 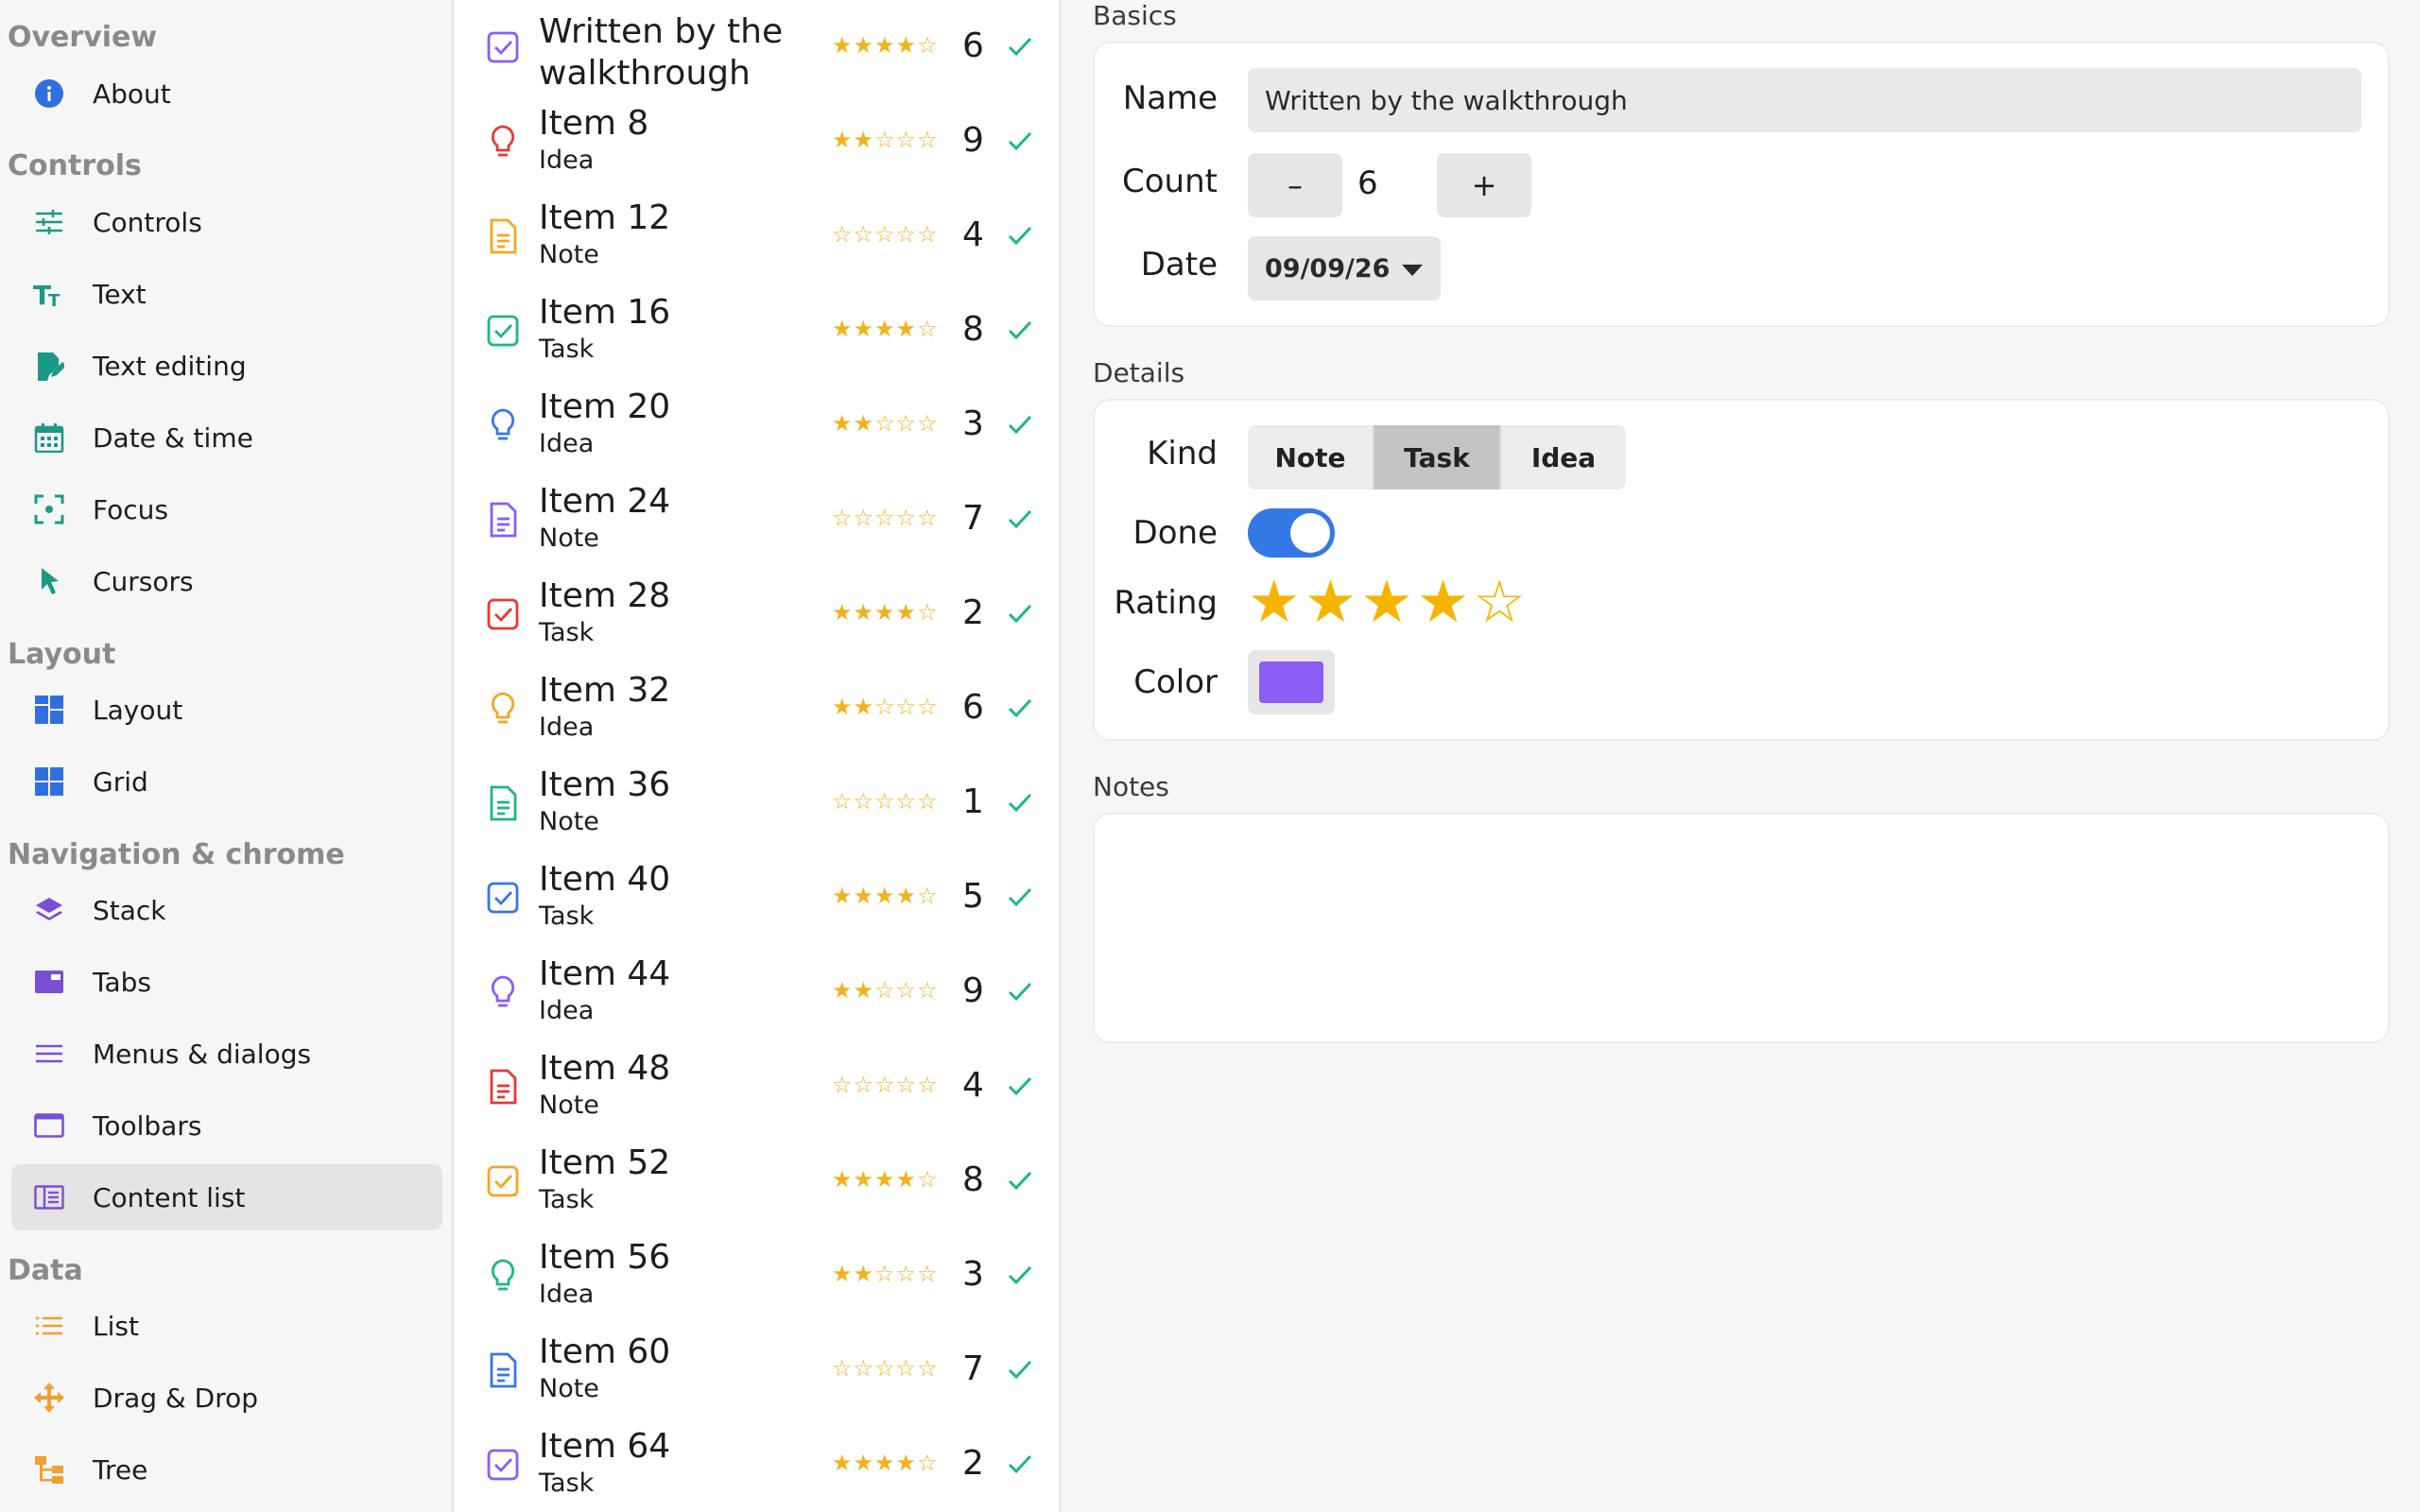 I want to click on item-count: 8, so click(x=973, y=1179).